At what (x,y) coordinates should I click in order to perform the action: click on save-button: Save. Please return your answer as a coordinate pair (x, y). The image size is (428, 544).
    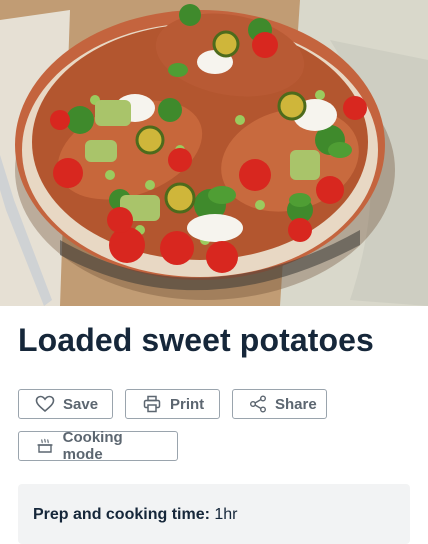
    Looking at the image, I should click on (65, 404).